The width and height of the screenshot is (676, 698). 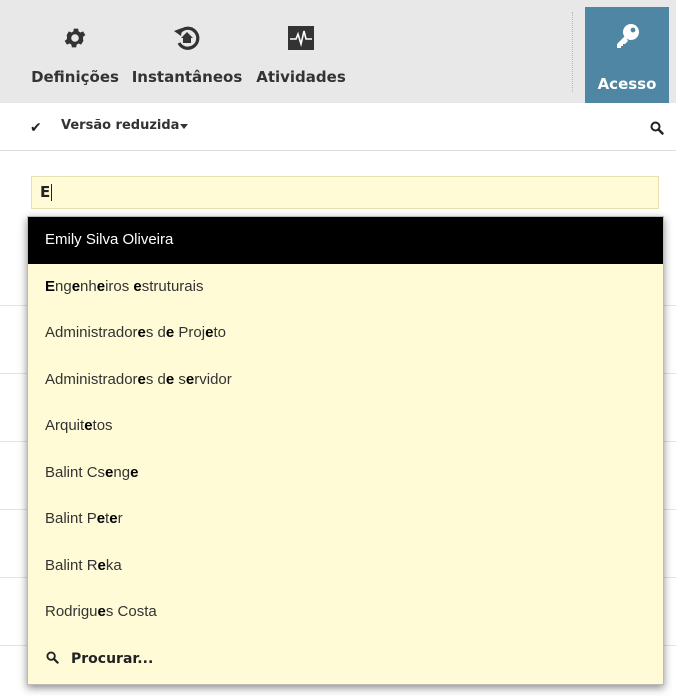 I want to click on suggestion-item: Rodrigues Costa, so click(x=345, y=612).